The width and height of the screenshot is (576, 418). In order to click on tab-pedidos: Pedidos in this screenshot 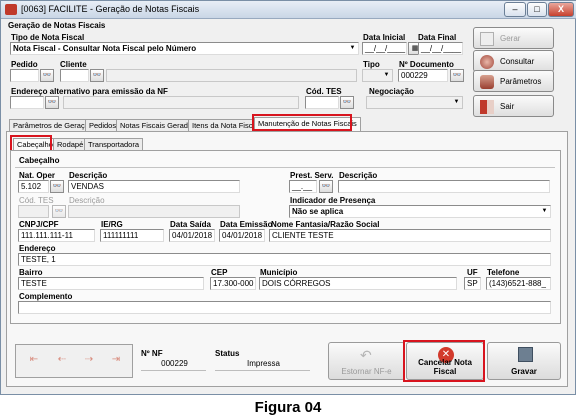, I will do `click(103, 125)`.